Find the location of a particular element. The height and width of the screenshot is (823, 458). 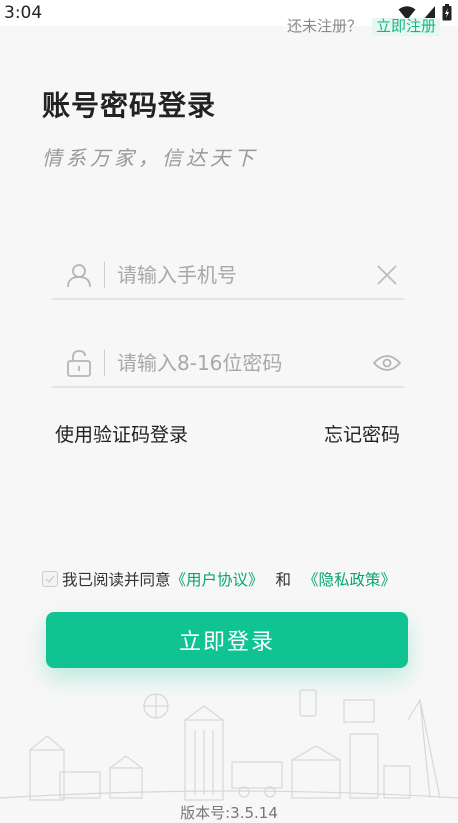

battery-icon is located at coordinates (447, 14).